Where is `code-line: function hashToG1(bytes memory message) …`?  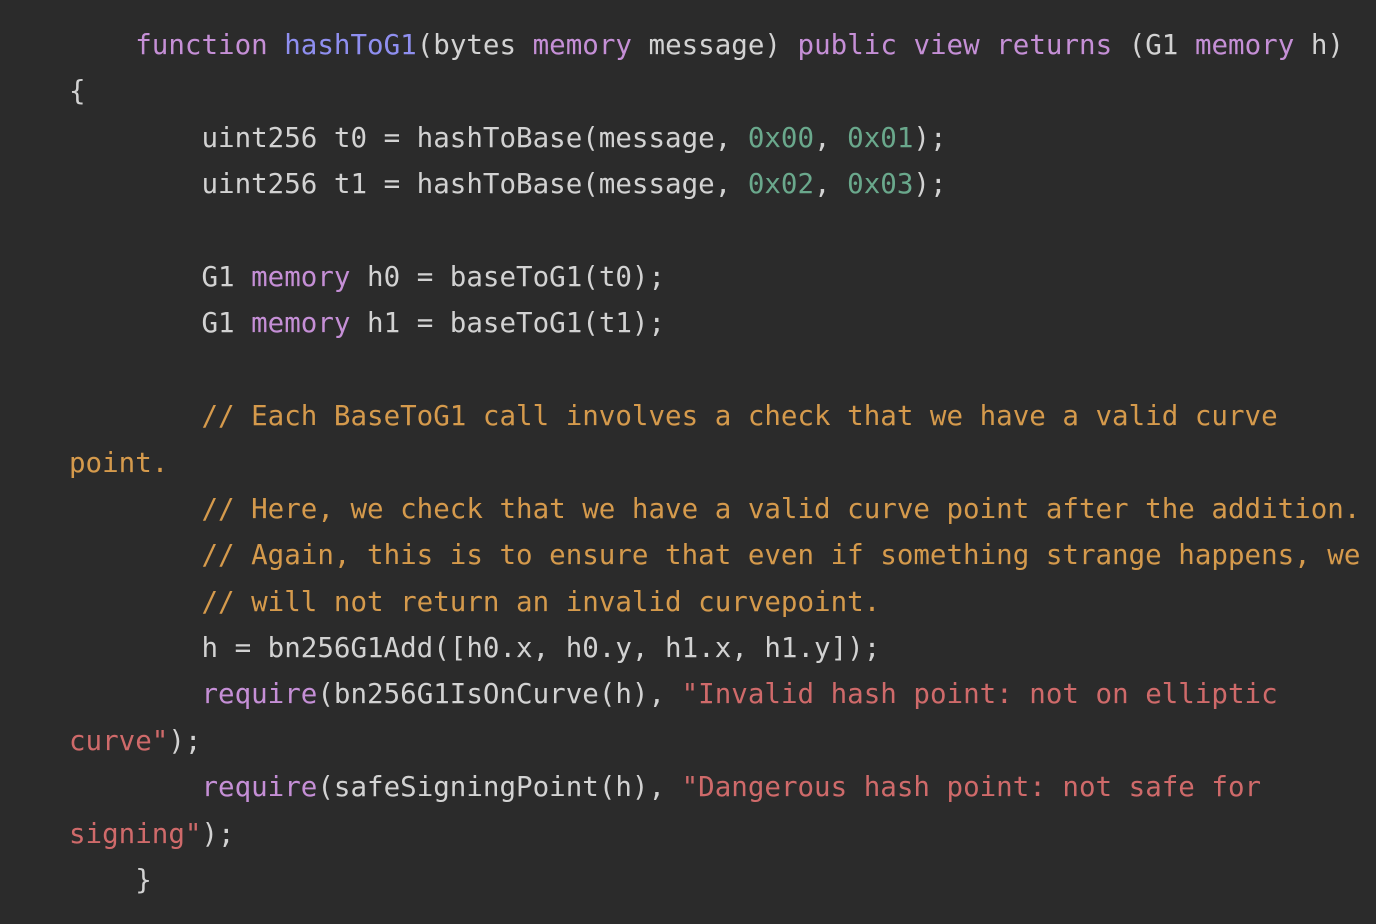
code-line: function hashToG1(bytes memory message) … is located at coordinates (722, 45).